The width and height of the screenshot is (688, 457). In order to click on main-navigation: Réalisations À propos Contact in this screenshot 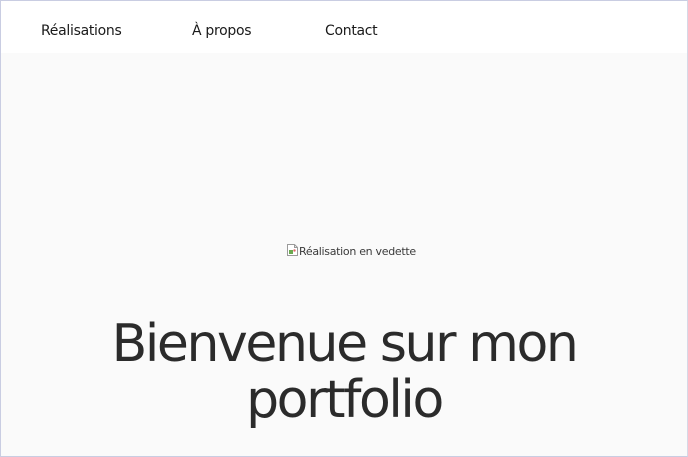, I will do `click(344, 27)`.